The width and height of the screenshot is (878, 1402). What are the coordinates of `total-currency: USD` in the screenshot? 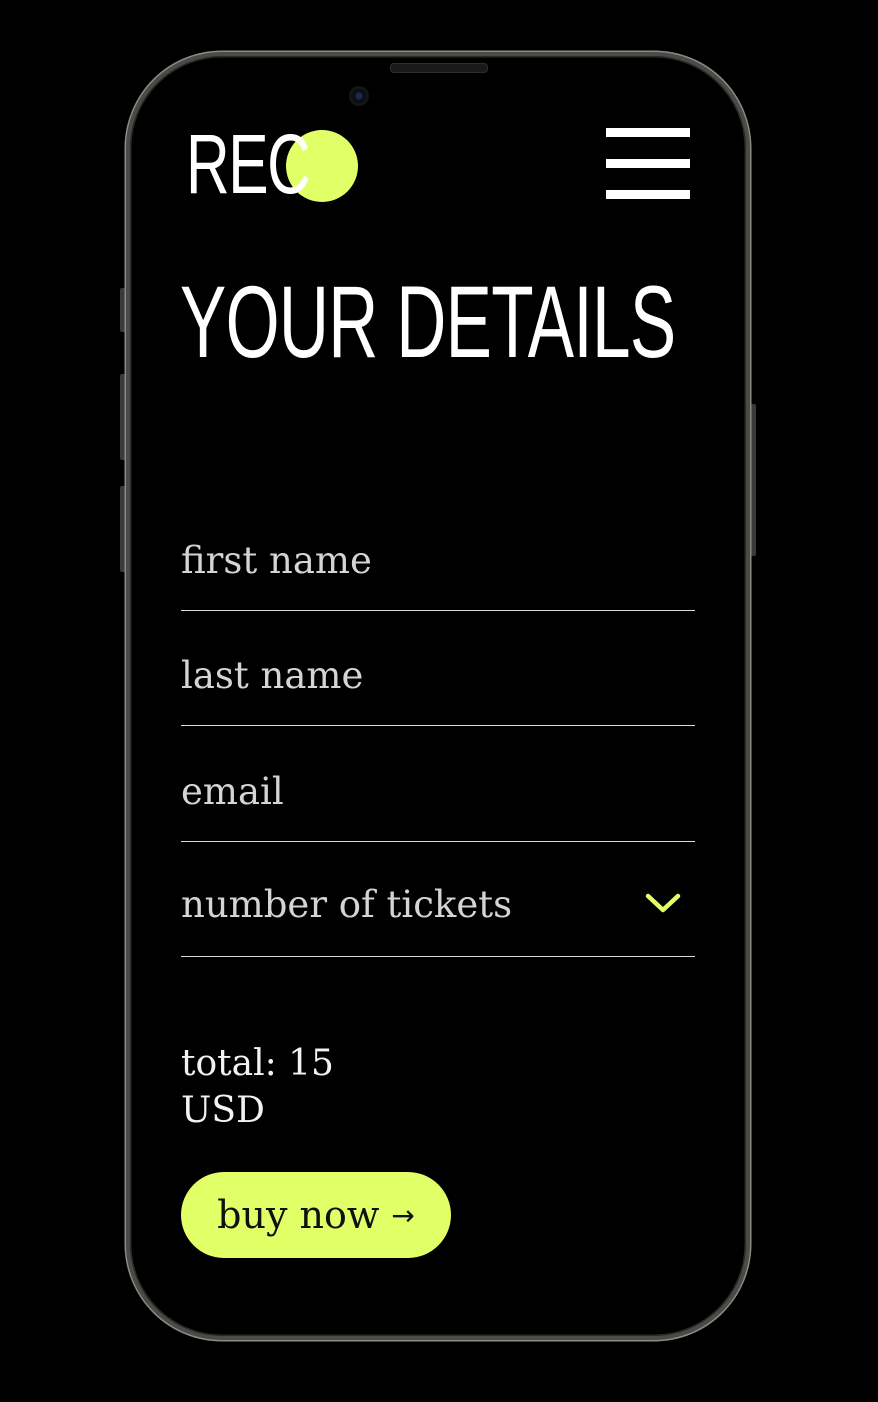 It's located at (223, 1110).